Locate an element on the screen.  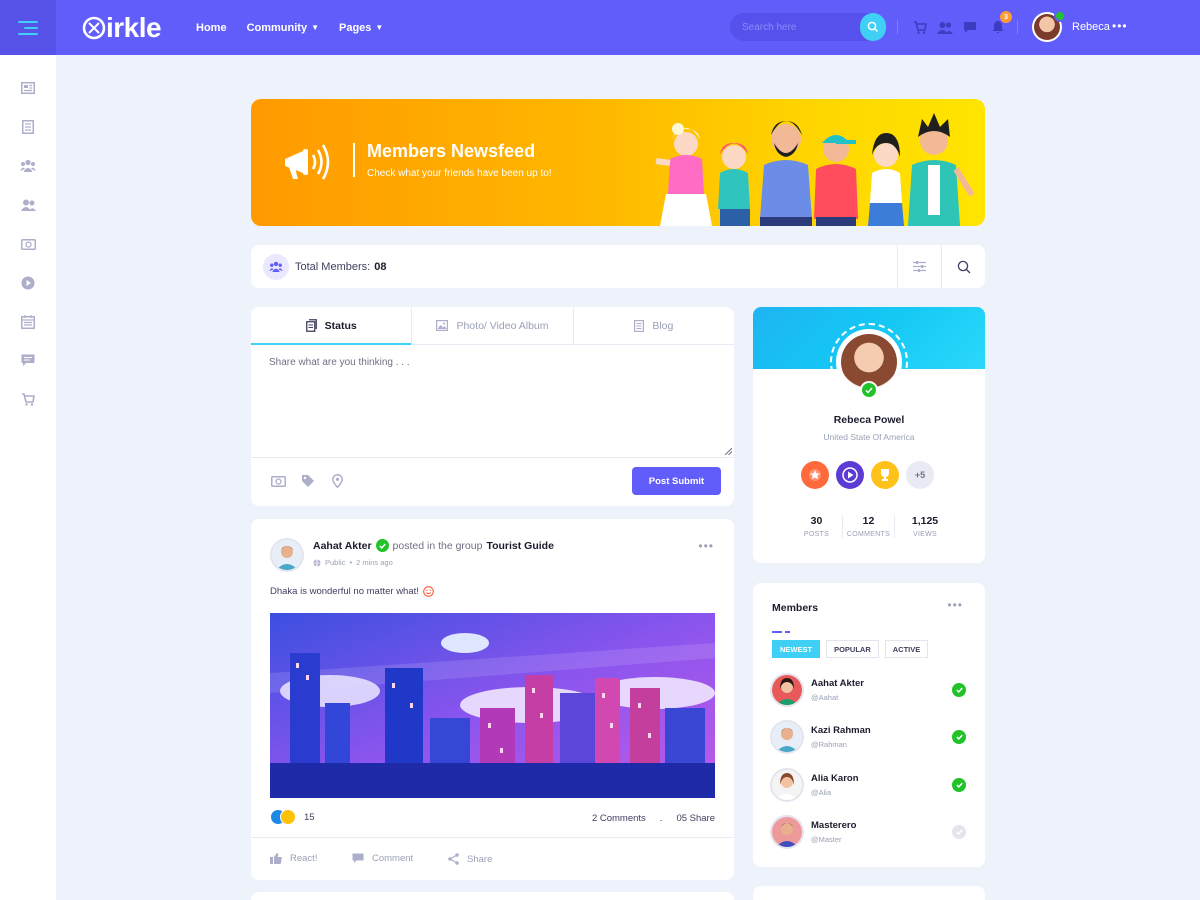
member-item: Alia Karon @Alia is located at coordinates (870, 785).